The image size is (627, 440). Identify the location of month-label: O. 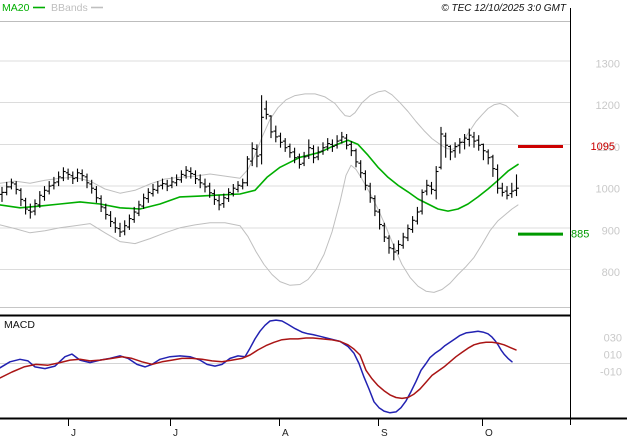
(489, 433).